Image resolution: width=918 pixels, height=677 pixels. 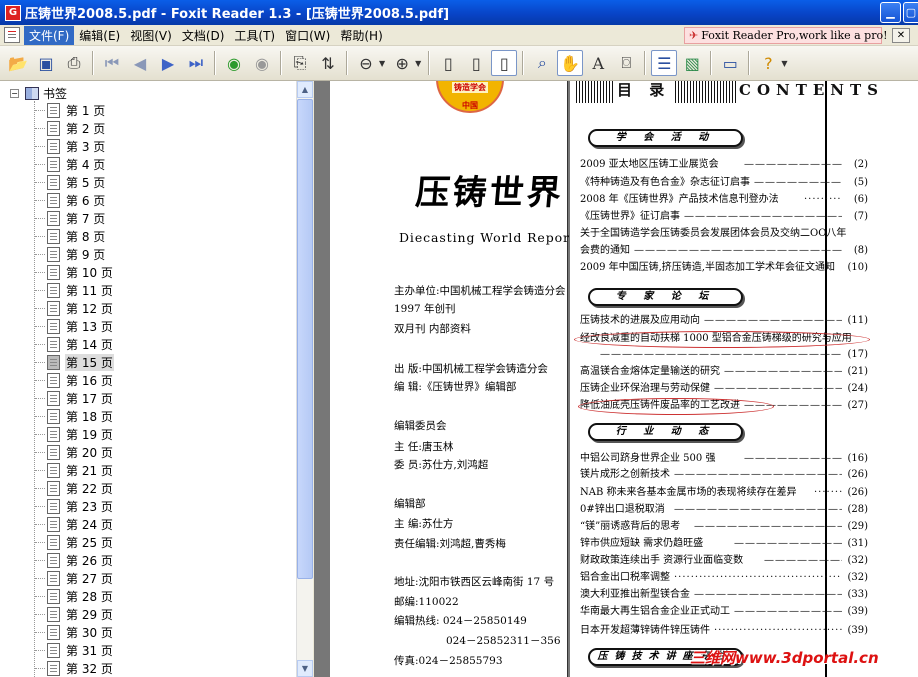 I want to click on annotation-button: ▭, so click(x=730, y=63).